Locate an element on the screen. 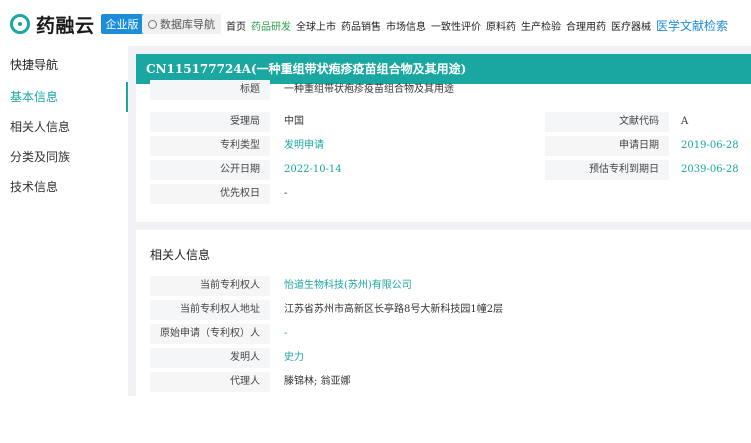  database-nav-button: 数据库导航 is located at coordinates (181, 24).